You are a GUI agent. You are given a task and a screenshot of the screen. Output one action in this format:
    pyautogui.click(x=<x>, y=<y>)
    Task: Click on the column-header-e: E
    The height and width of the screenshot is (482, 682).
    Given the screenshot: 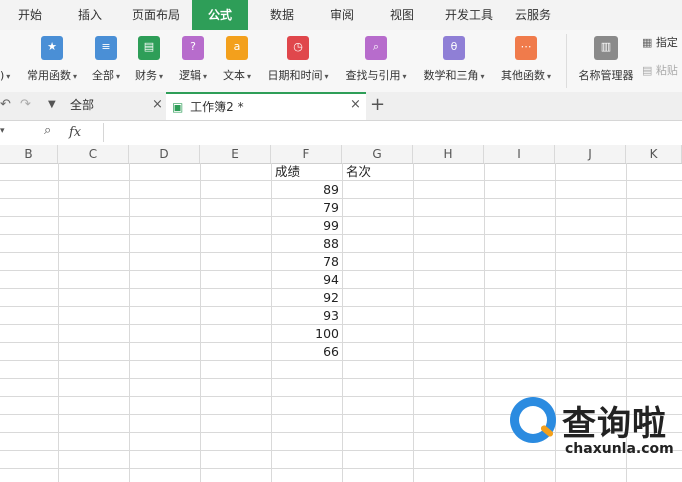 What is the action you would take?
    pyautogui.click(x=235, y=154)
    